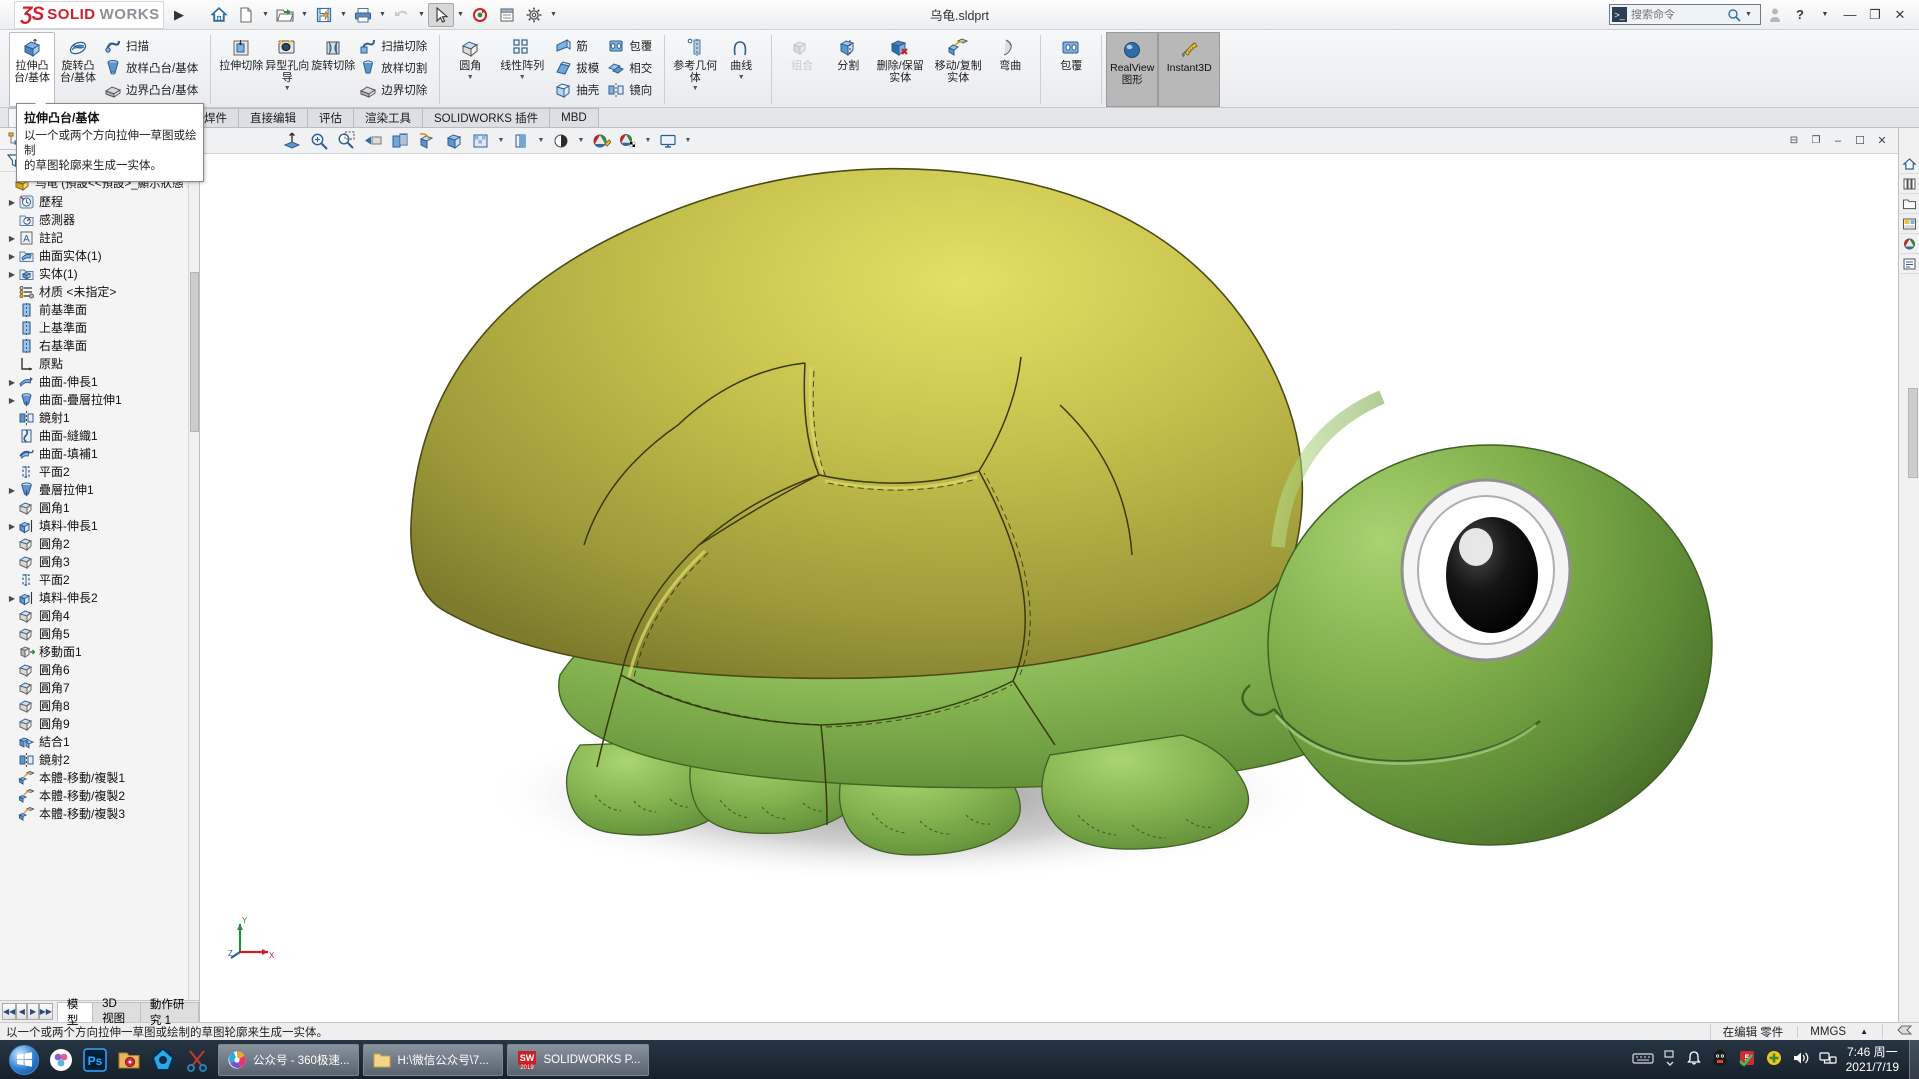 The height and width of the screenshot is (1079, 1919). What do you see at coordinates (319, 141) in the screenshot?
I see `zoom-to-area-icon` at bounding box center [319, 141].